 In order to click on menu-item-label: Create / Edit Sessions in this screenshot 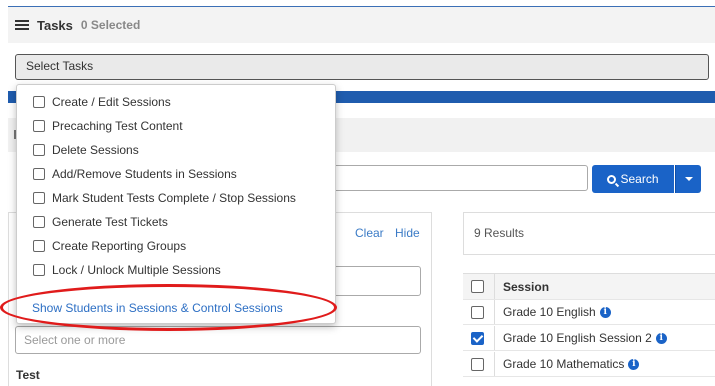, I will do `click(111, 101)`.